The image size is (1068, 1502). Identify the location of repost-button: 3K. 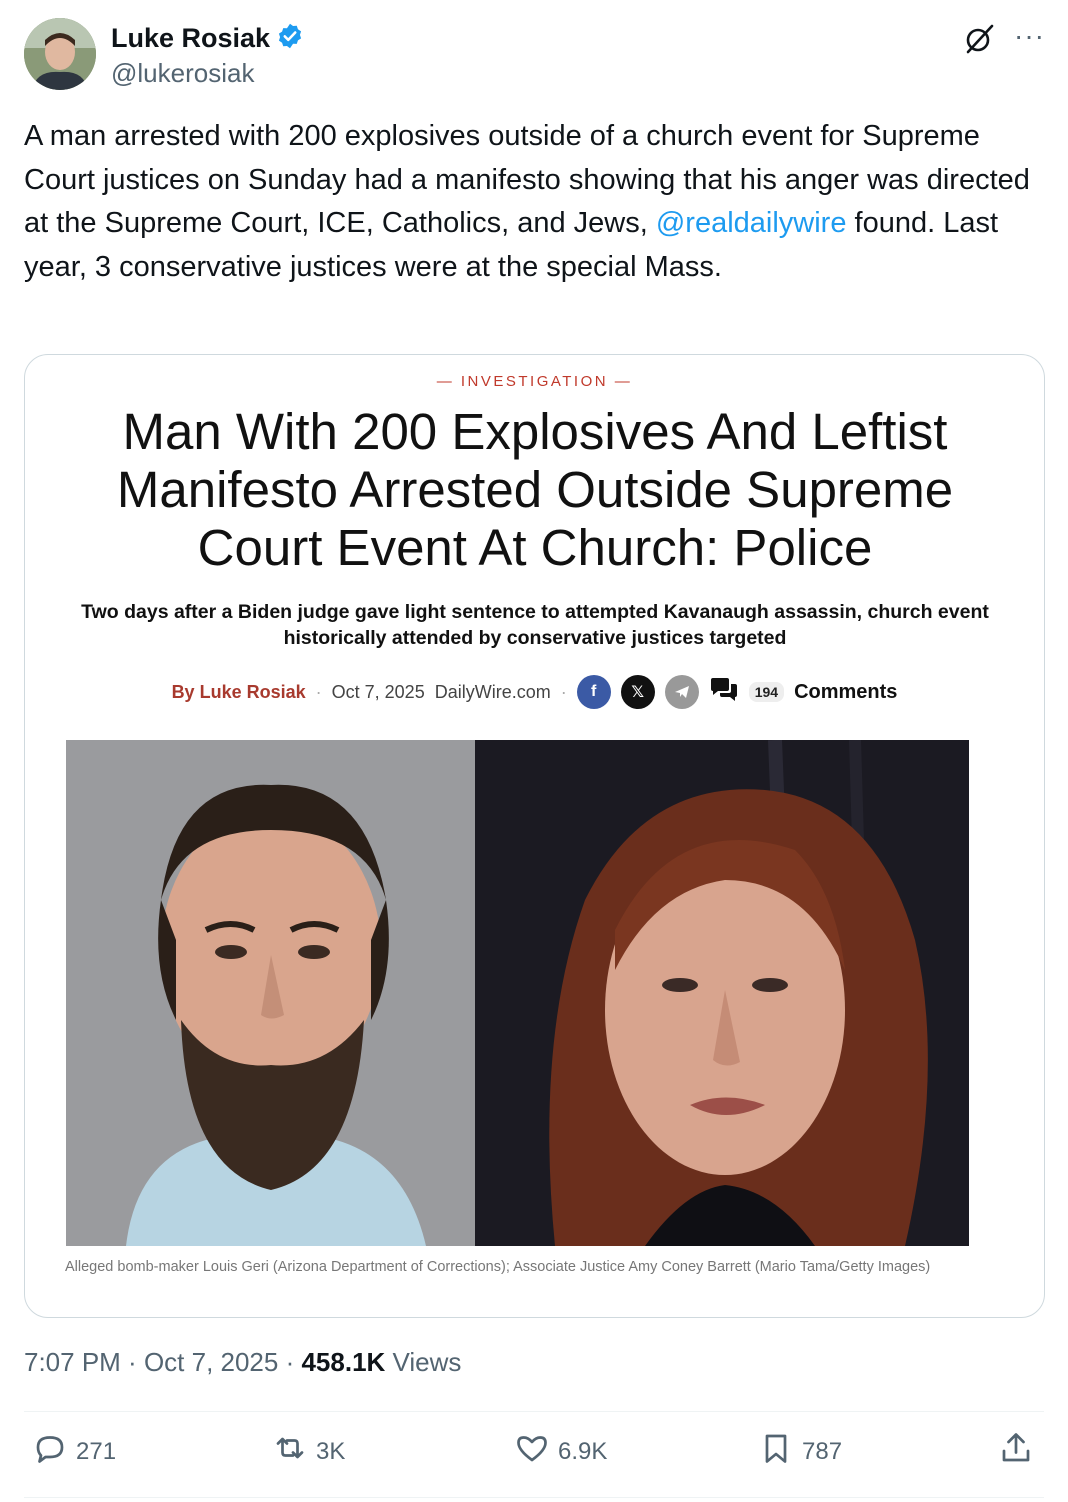
(308, 1451).